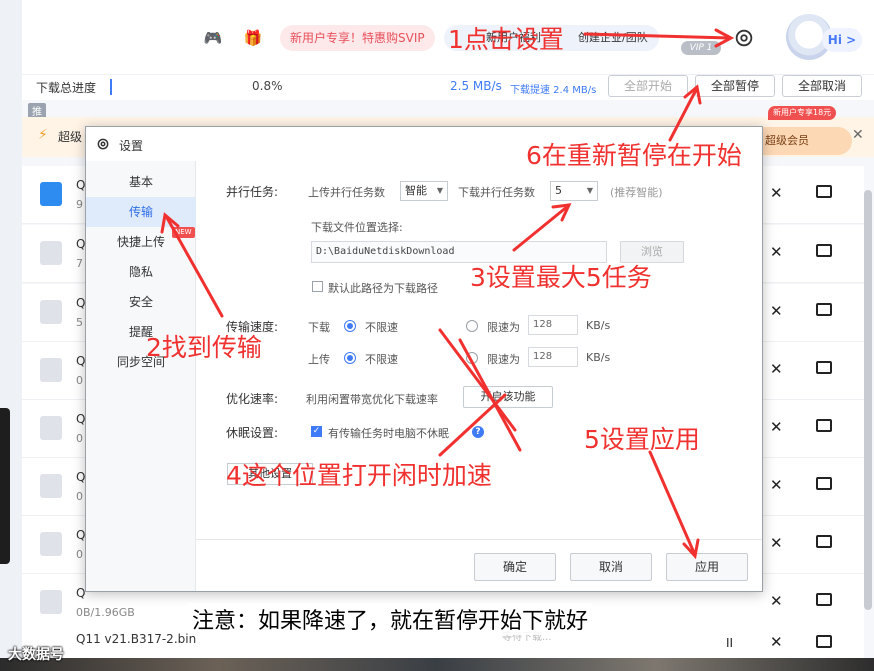 This screenshot has height=671, width=874. Describe the element at coordinates (390, 619) in the screenshot. I see `annotation-note: 注意：如果降速了，就在暂停开始下就好` at that location.